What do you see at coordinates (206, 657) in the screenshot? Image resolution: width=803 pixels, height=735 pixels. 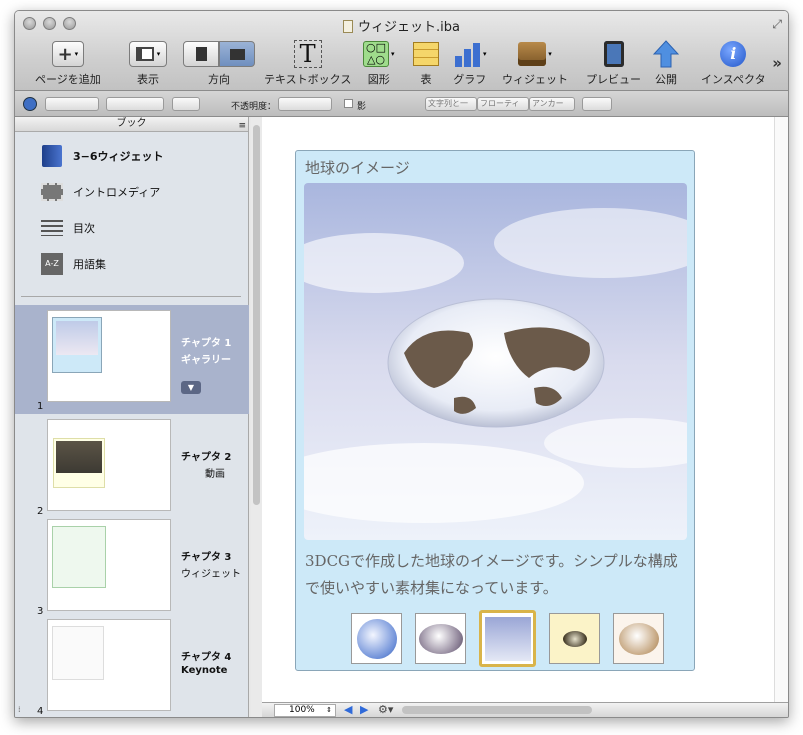 I see `chapter-title: チャプタ 4` at bounding box center [206, 657].